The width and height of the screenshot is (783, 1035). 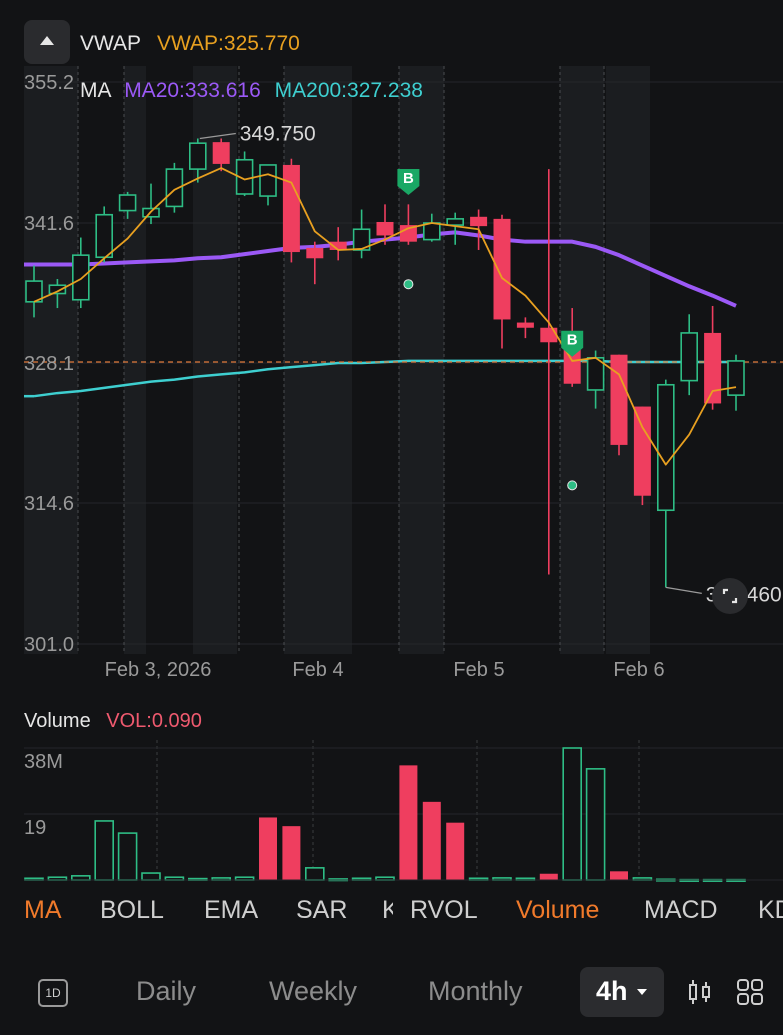 I want to click on tab-rvol: RVOL, so click(x=444, y=910).